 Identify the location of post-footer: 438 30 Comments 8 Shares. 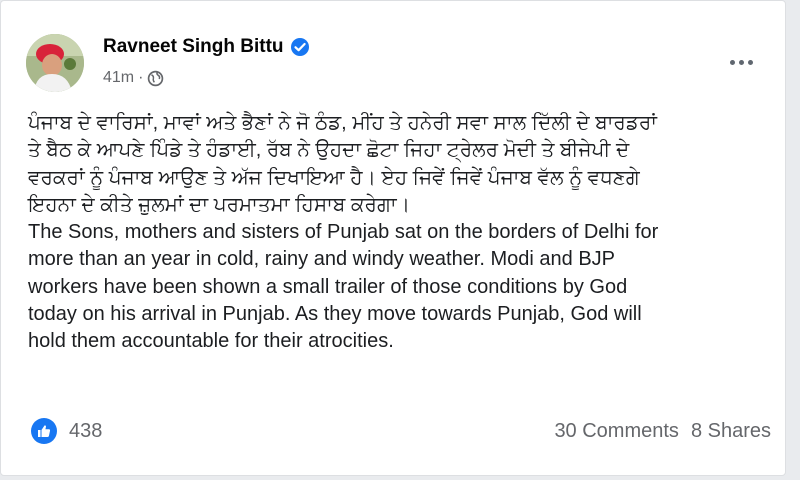
(401, 431).